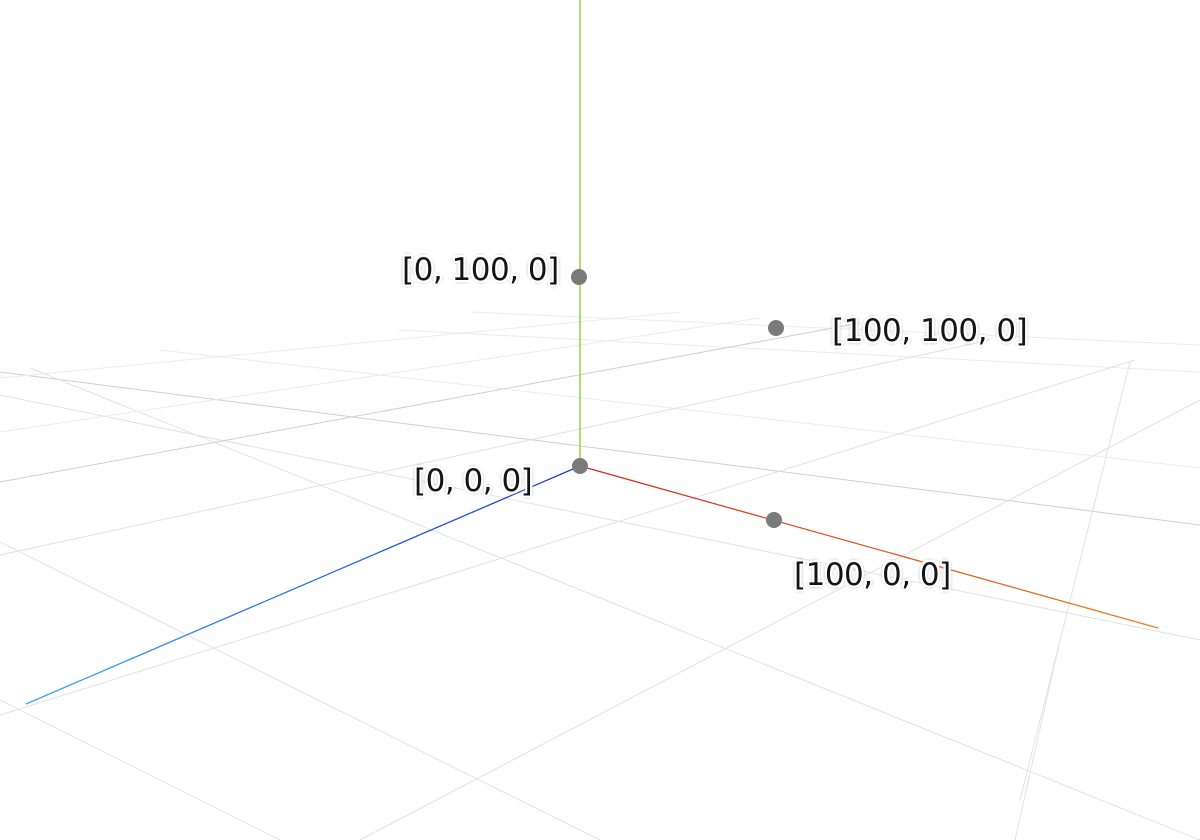 This screenshot has height=840, width=1200. Describe the element at coordinates (580, 466) in the screenshot. I see `point-origin` at that location.